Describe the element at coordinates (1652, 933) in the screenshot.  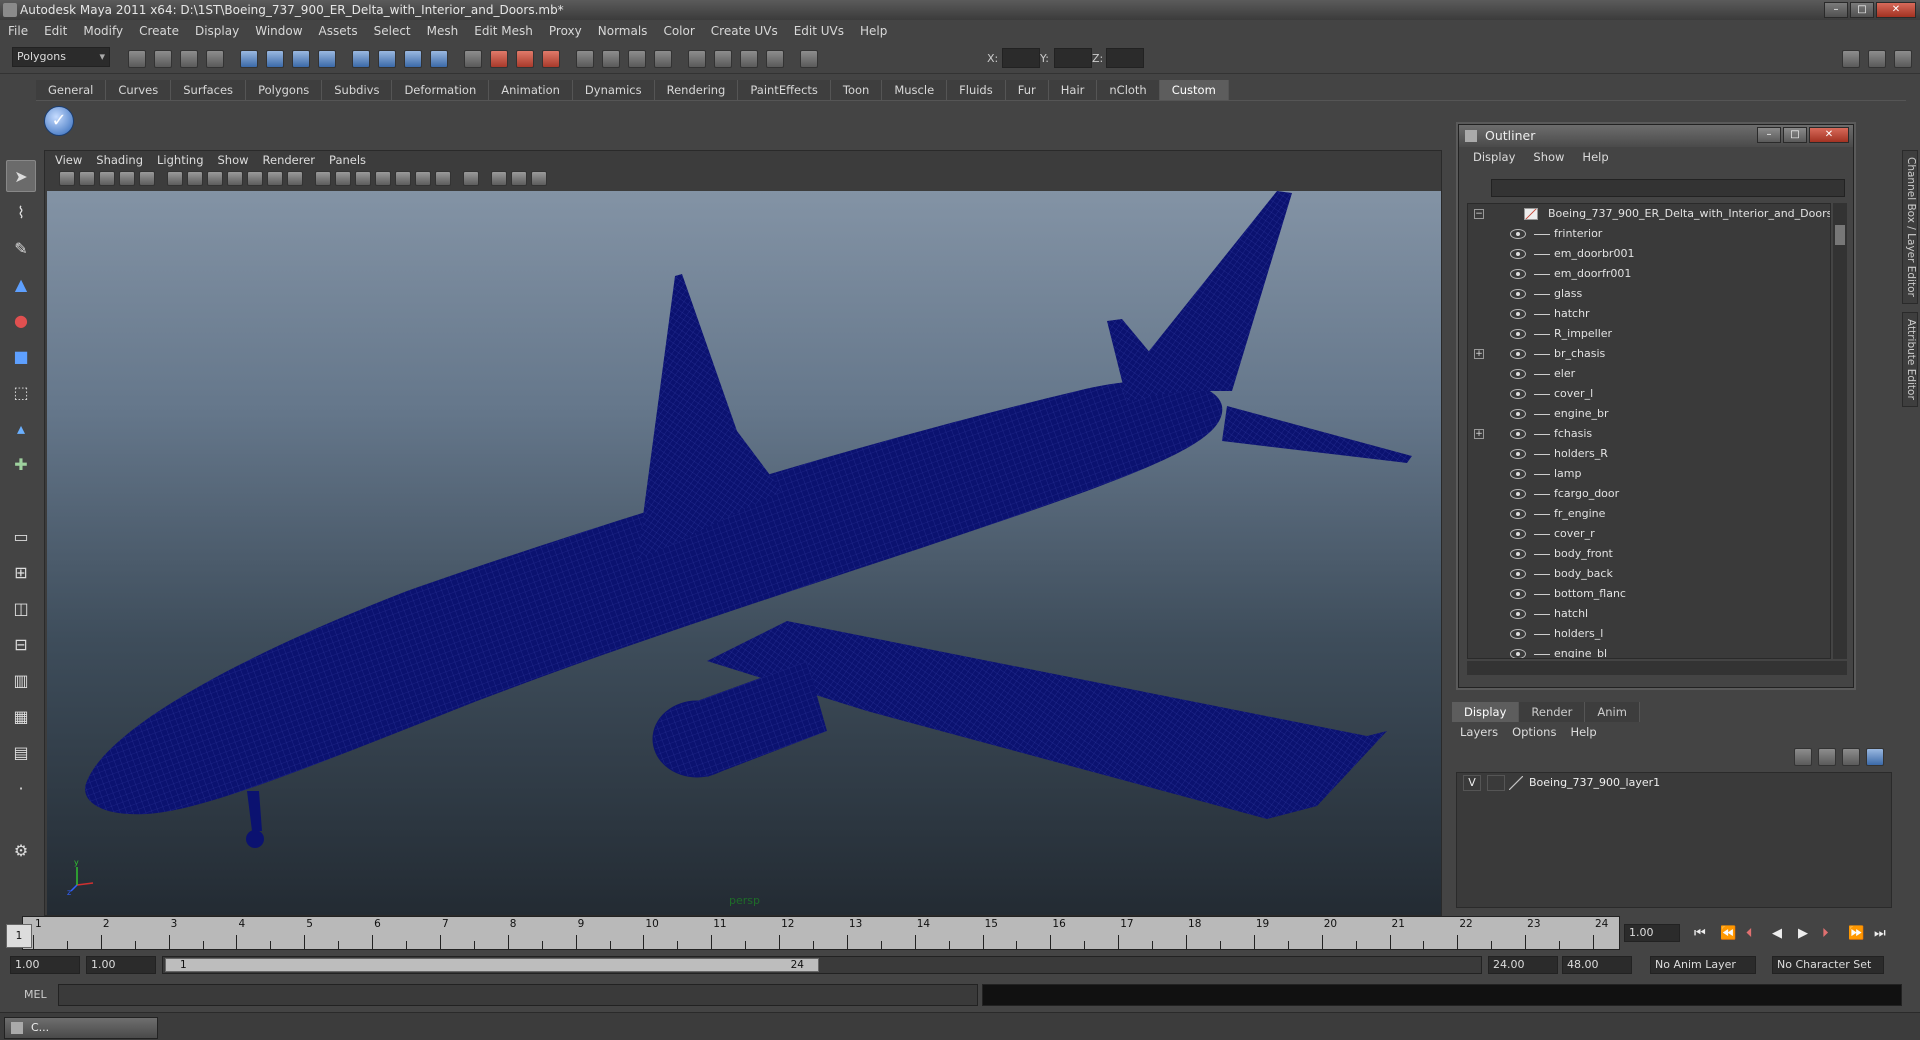
I see `current-frame-field: 1.00` at that location.